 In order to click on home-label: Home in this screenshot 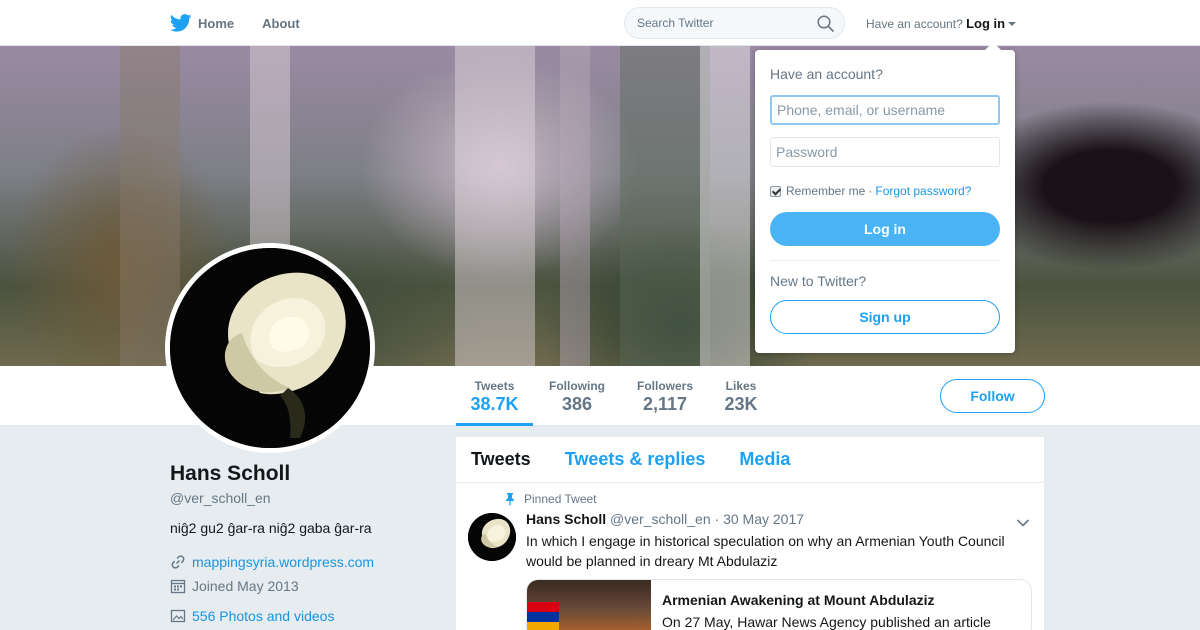, I will do `click(216, 23)`.